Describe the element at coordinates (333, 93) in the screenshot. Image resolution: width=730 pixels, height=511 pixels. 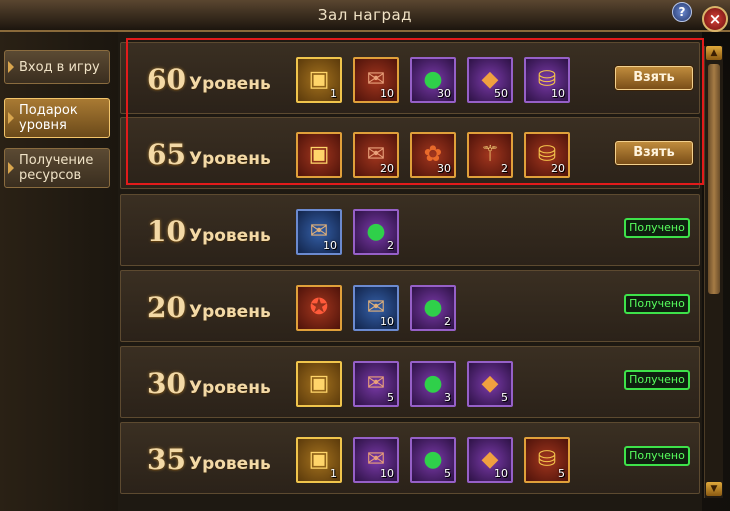
I see `item-count: 1` at that location.